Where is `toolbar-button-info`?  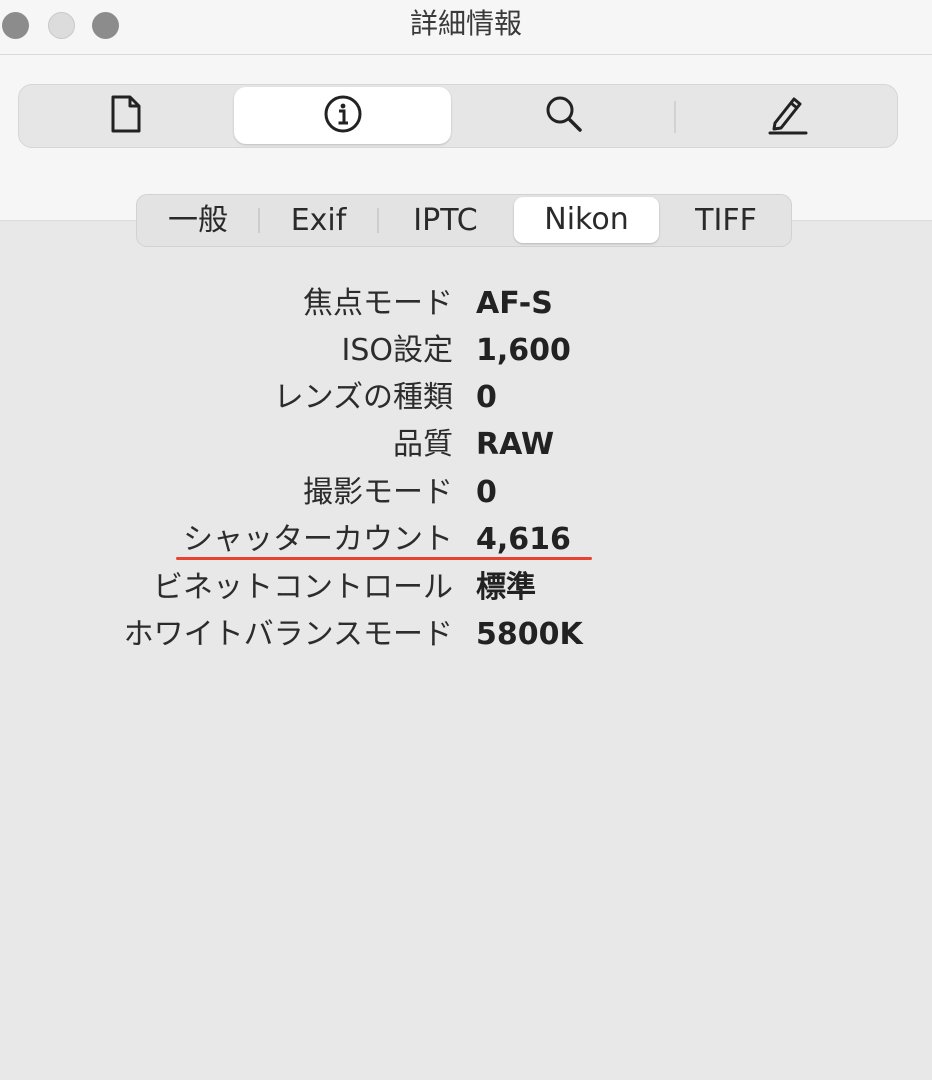
toolbar-button-info is located at coordinates (342, 115).